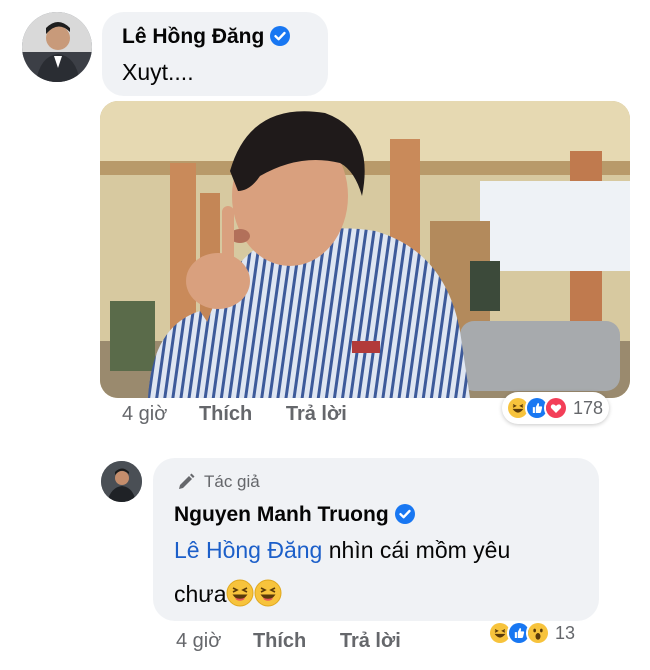 The width and height of the screenshot is (650, 670). I want to click on love-icon, so click(556, 408).